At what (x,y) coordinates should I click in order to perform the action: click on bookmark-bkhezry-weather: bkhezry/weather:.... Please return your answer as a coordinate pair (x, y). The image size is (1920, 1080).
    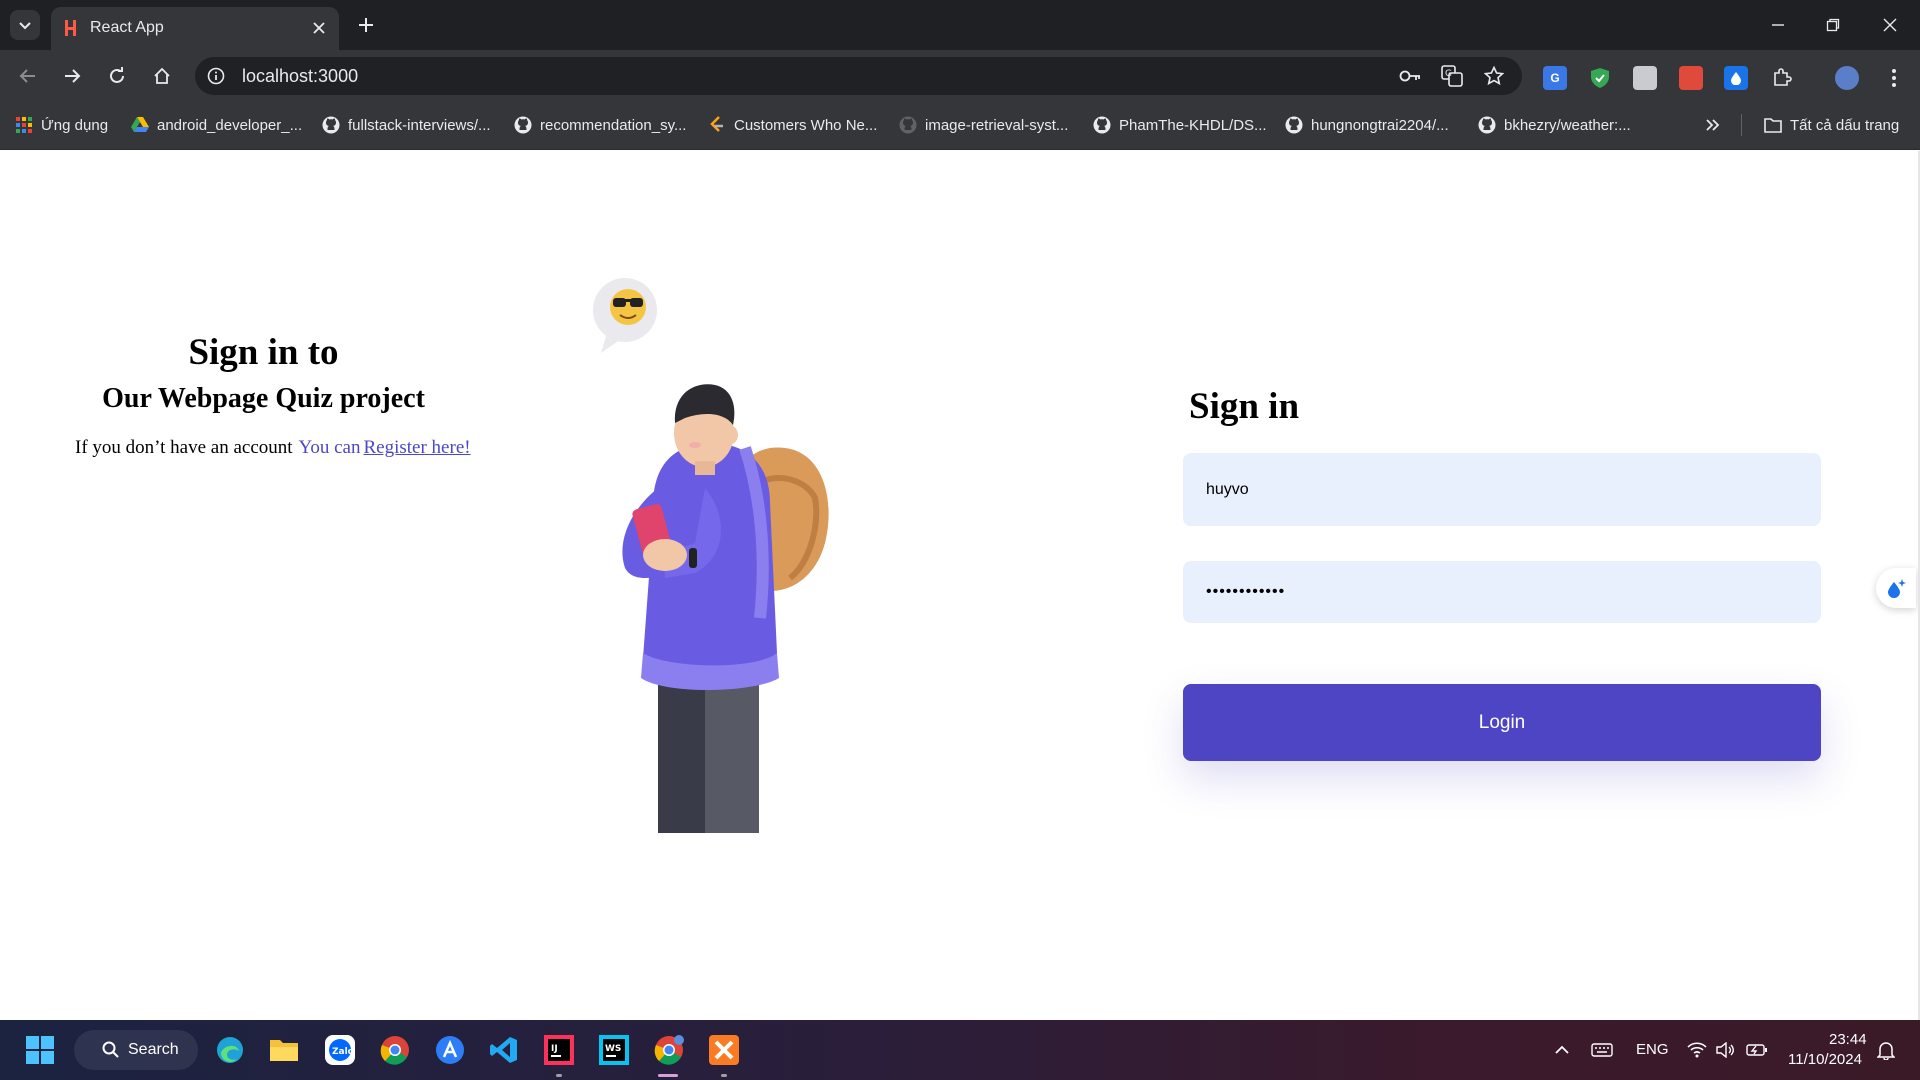
    Looking at the image, I should click on (1554, 125).